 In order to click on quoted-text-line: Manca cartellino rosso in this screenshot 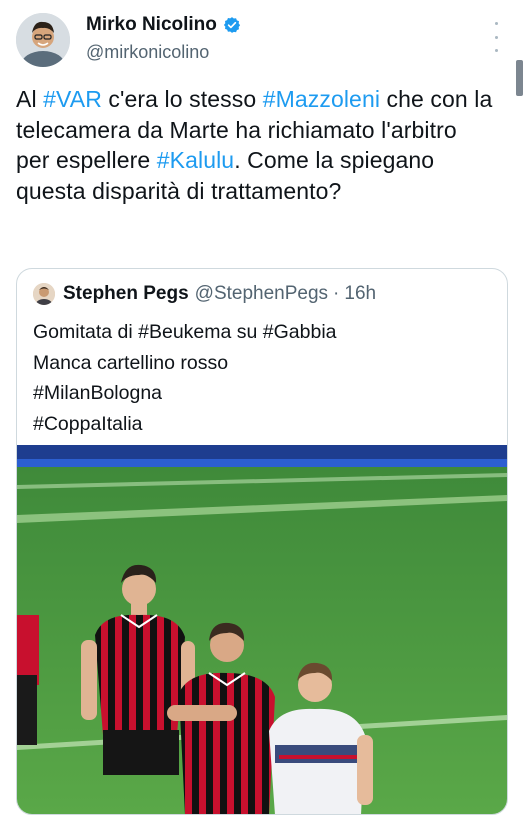, I will do `click(131, 362)`.